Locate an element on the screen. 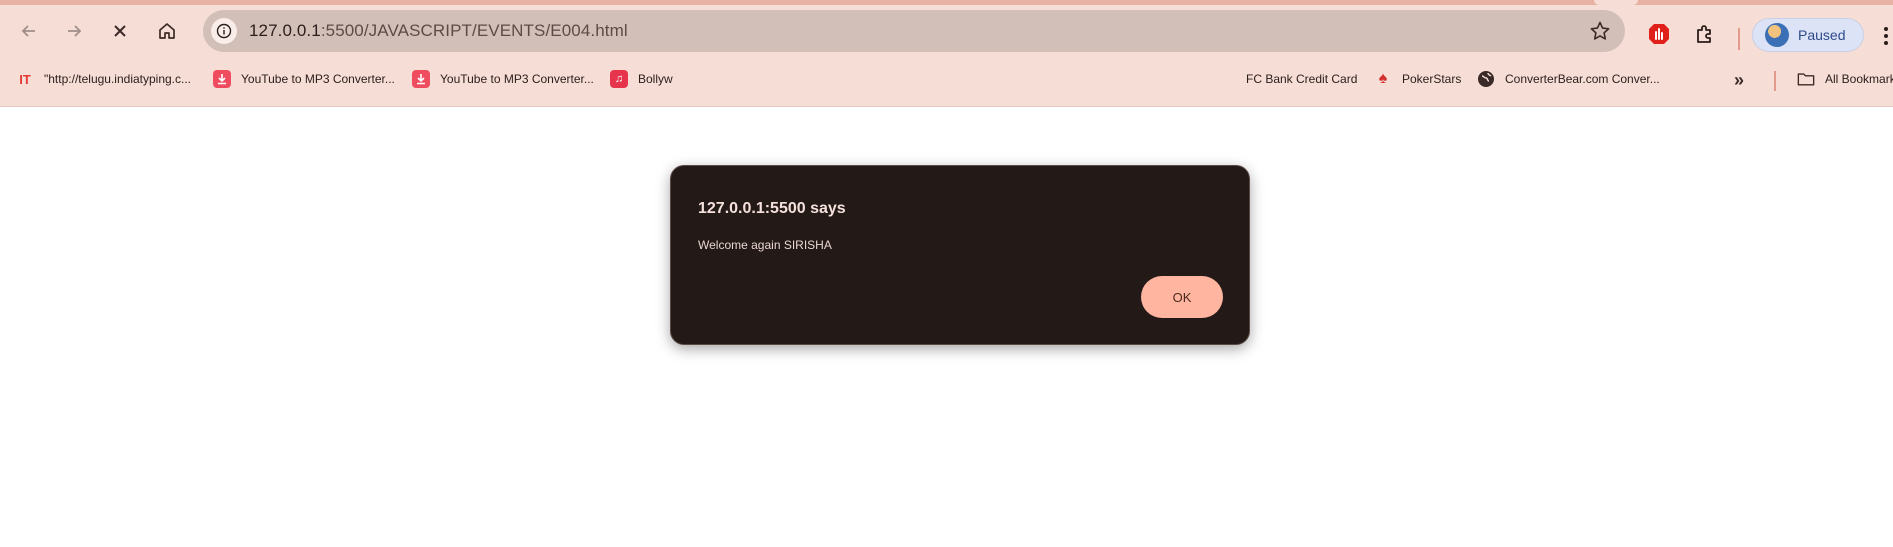  url-host: 127.0.0.1 is located at coordinates (285, 30).